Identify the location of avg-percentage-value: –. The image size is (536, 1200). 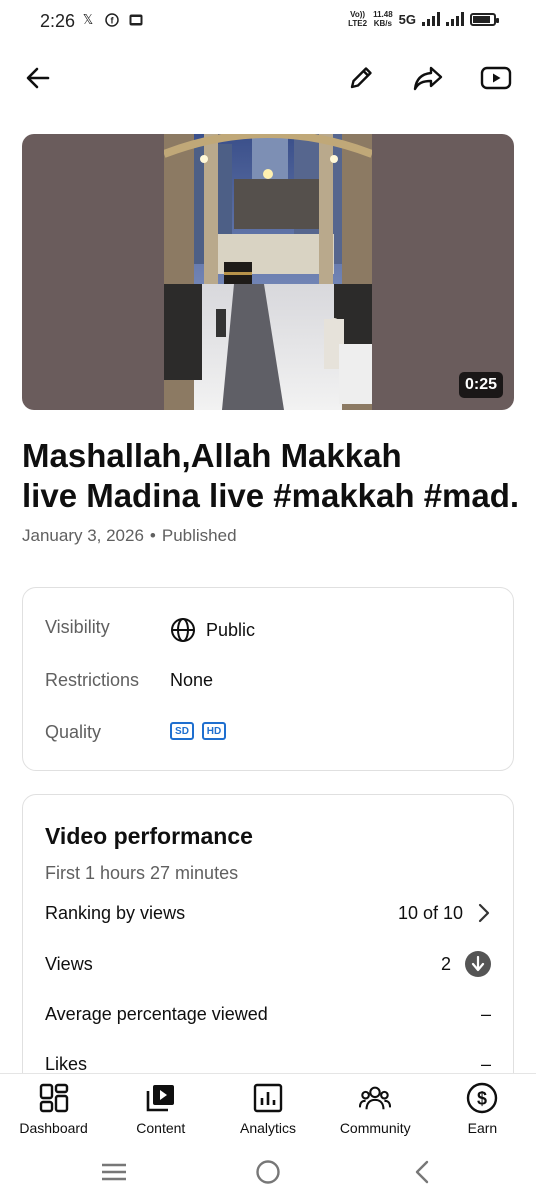
(485, 1013).